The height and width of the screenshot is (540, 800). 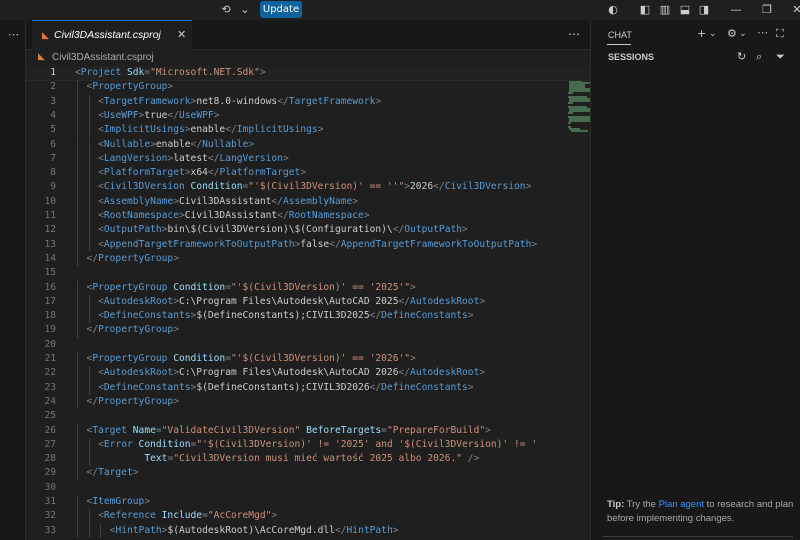 I want to click on code-token: x64, so click(x=199, y=173).